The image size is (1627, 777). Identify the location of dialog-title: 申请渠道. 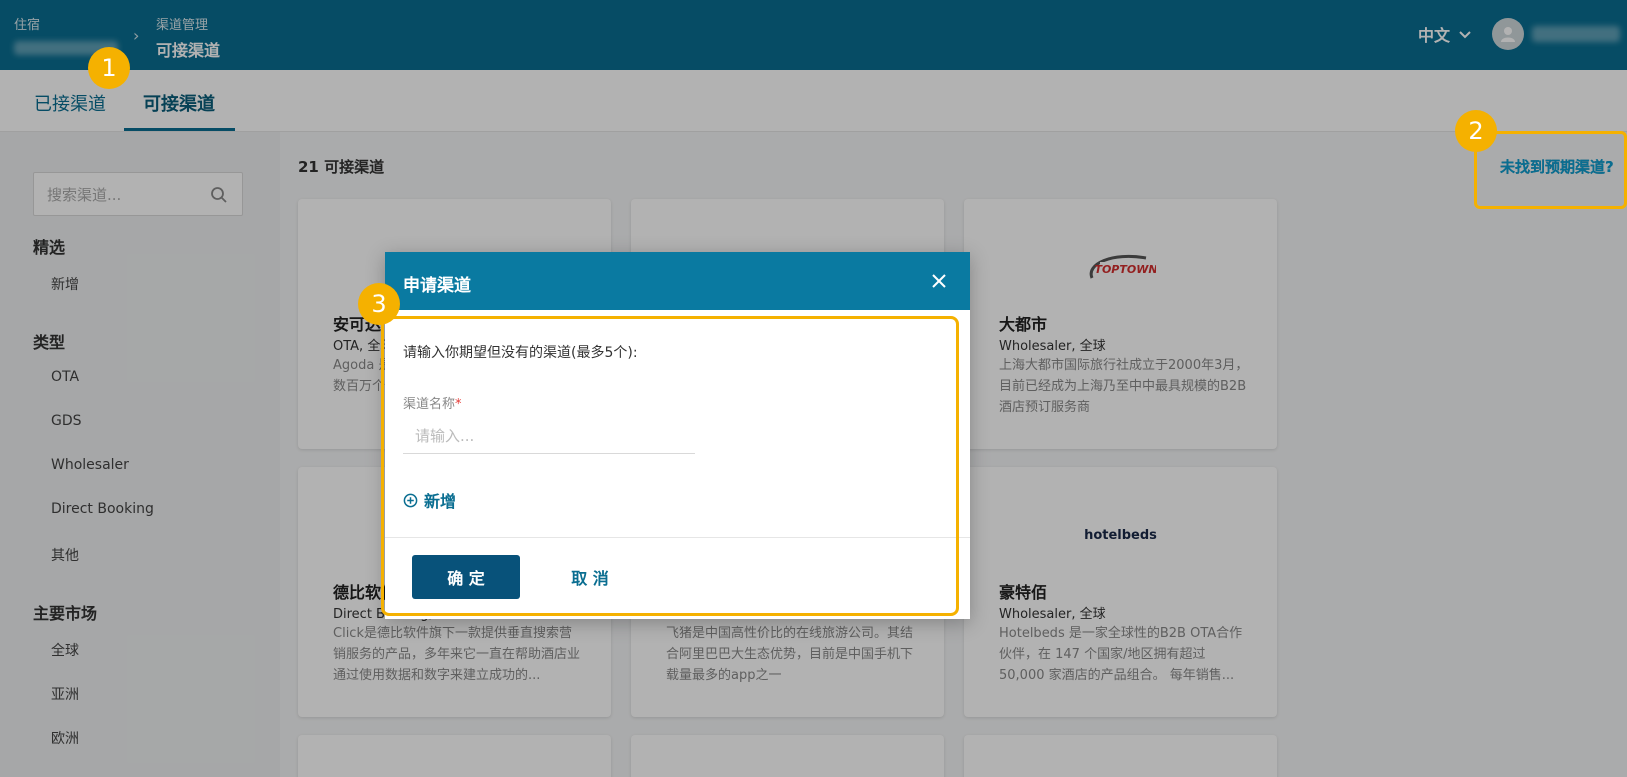
(437, 286).